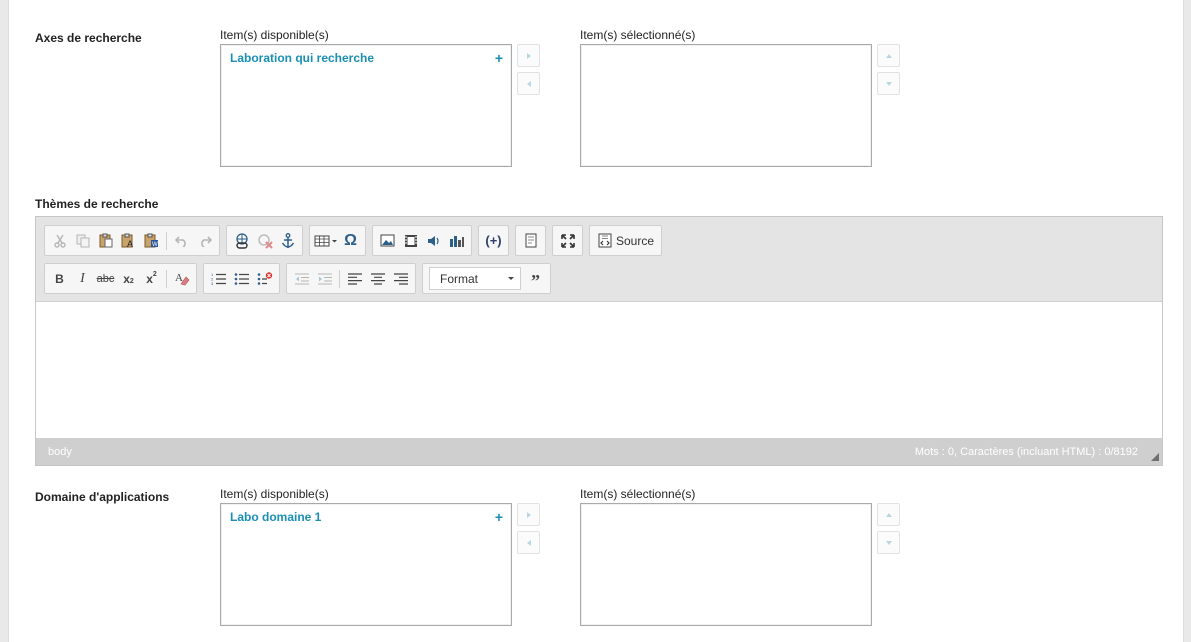 The width and height of the screenshot is (1191, 642). I want to click on table-group: Ω, so click(337, 240).